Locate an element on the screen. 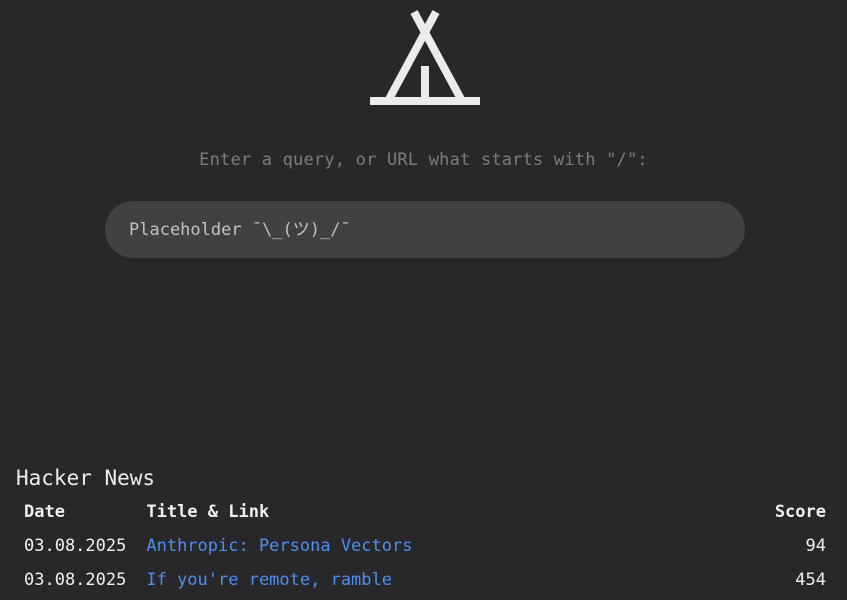 Image resolution: width=847 pixels, height=600 pixels. row-score: 94 is located at coordinates (815, 546).